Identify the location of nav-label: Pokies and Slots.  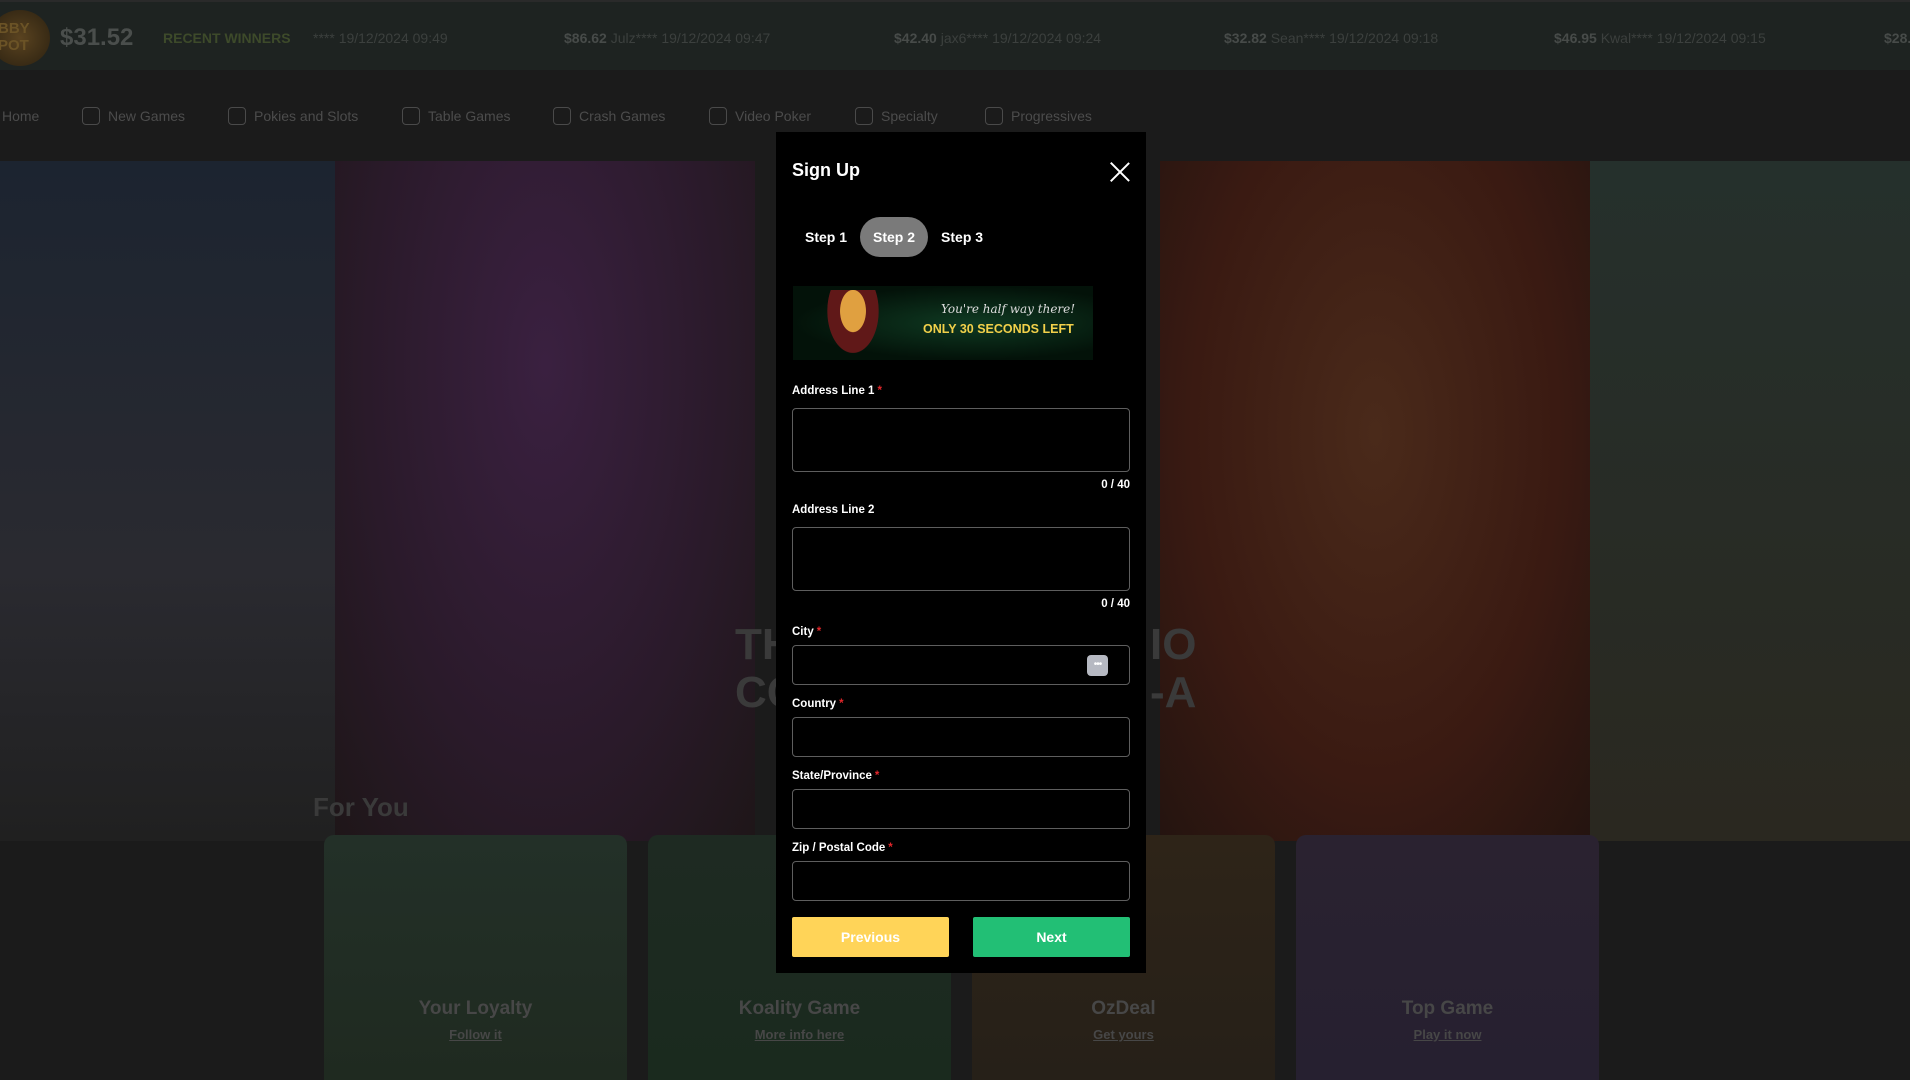
(306, 116).